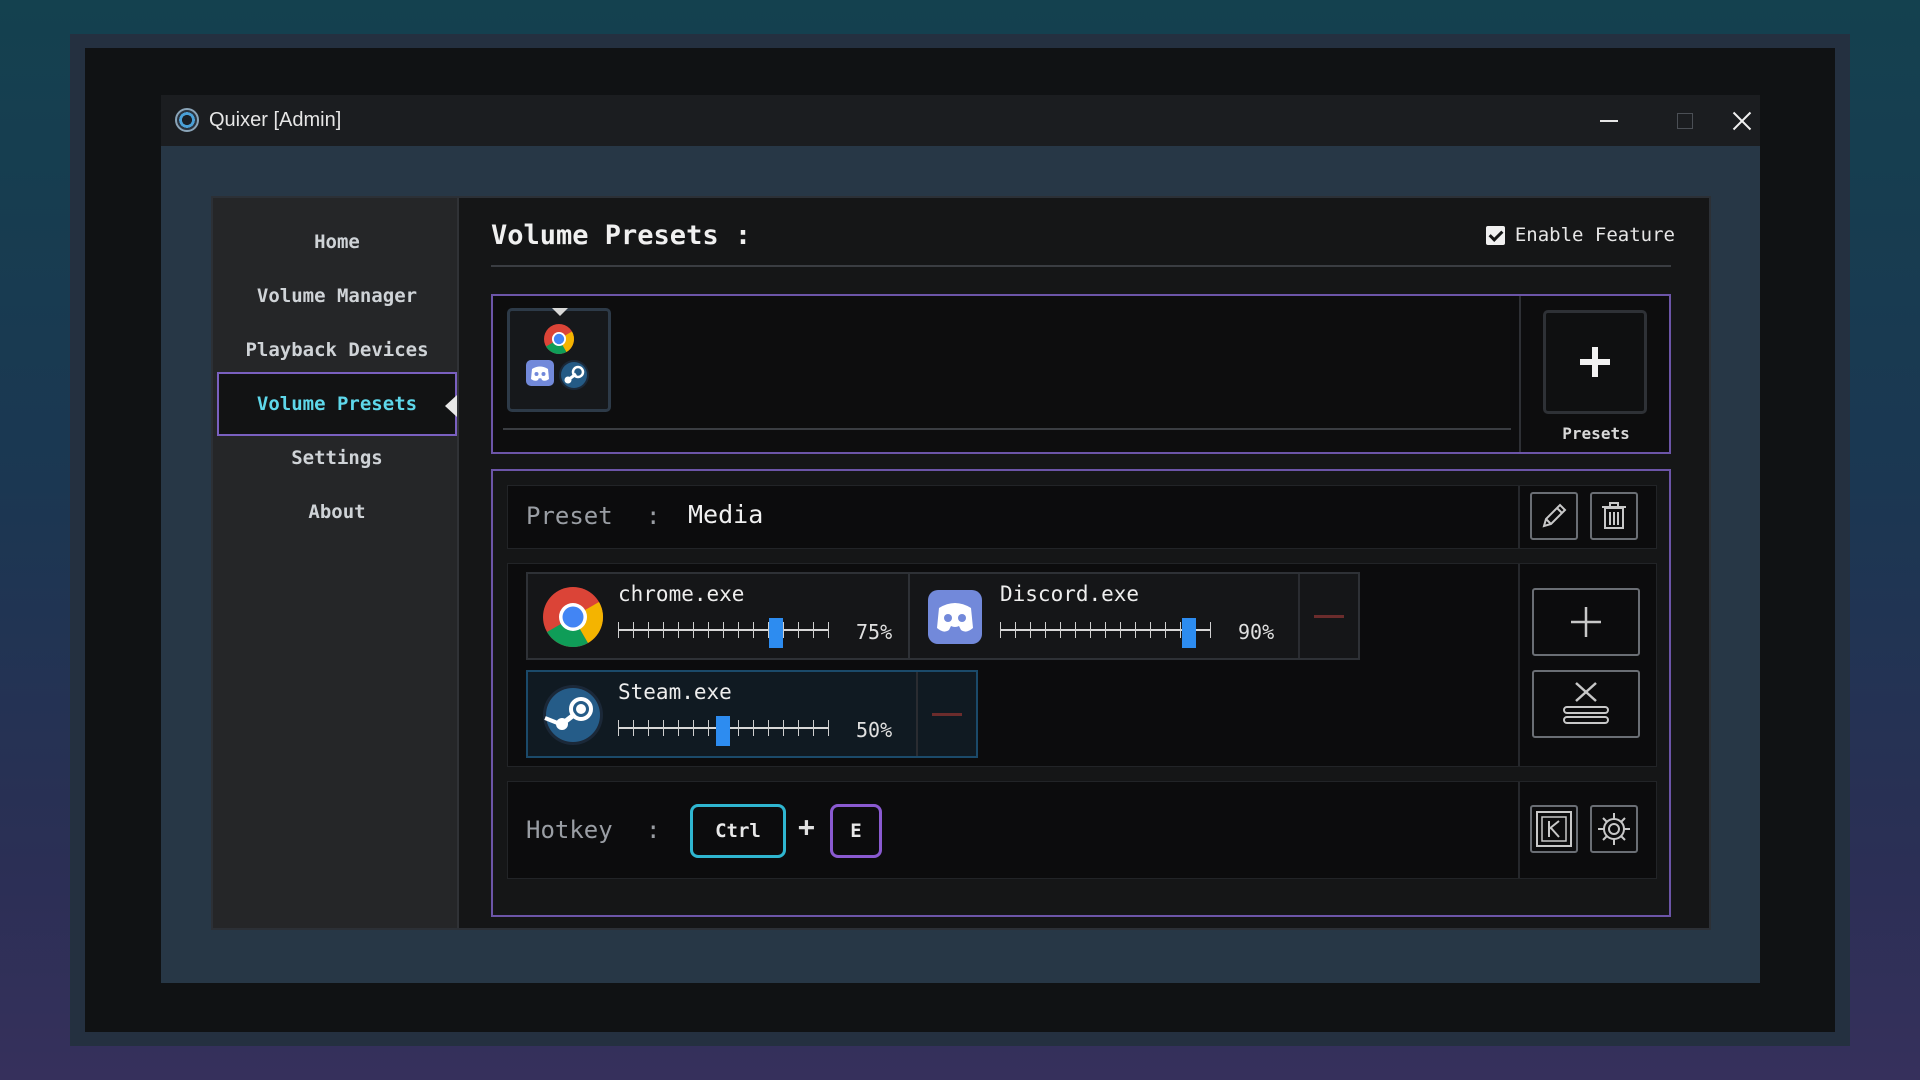 This screenshot has height=1080, width=1920. I want to click on presets-side-panel: Presets, so click(1594, 374).